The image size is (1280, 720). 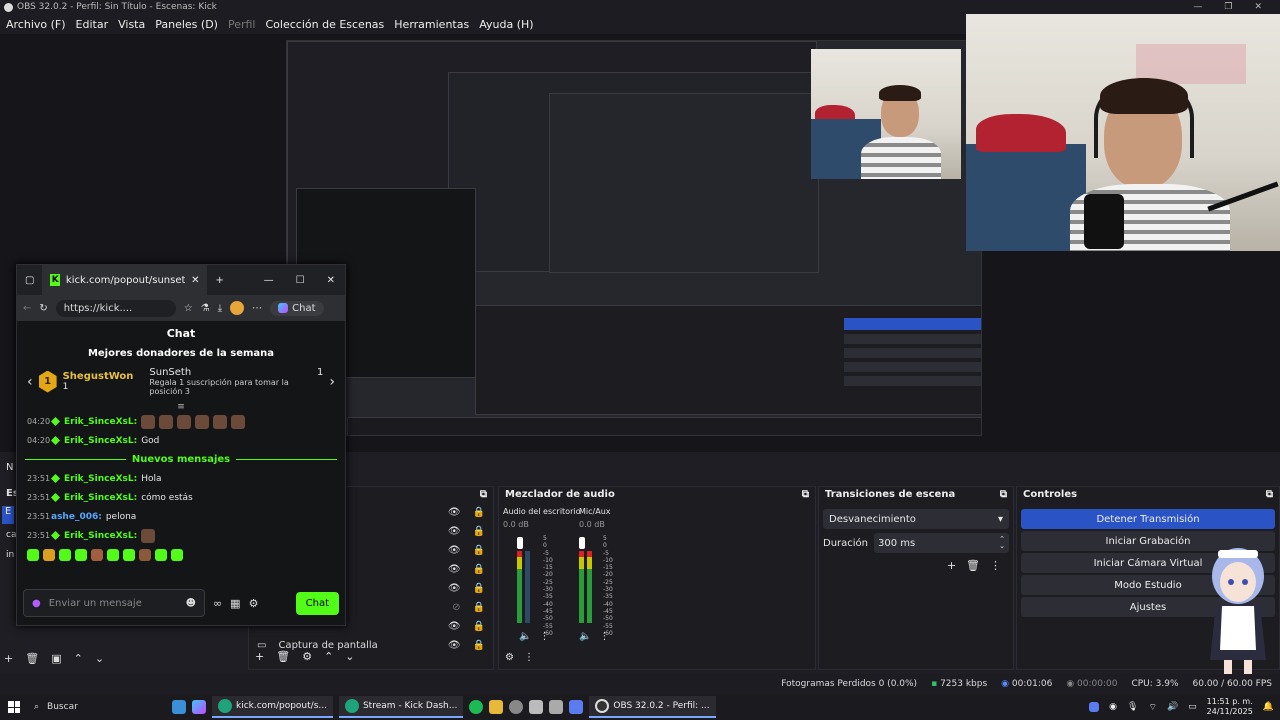 I want to click on browser-tab: K kick.com/popout/sunseth/chat ✕, so click(x=125, y=280).